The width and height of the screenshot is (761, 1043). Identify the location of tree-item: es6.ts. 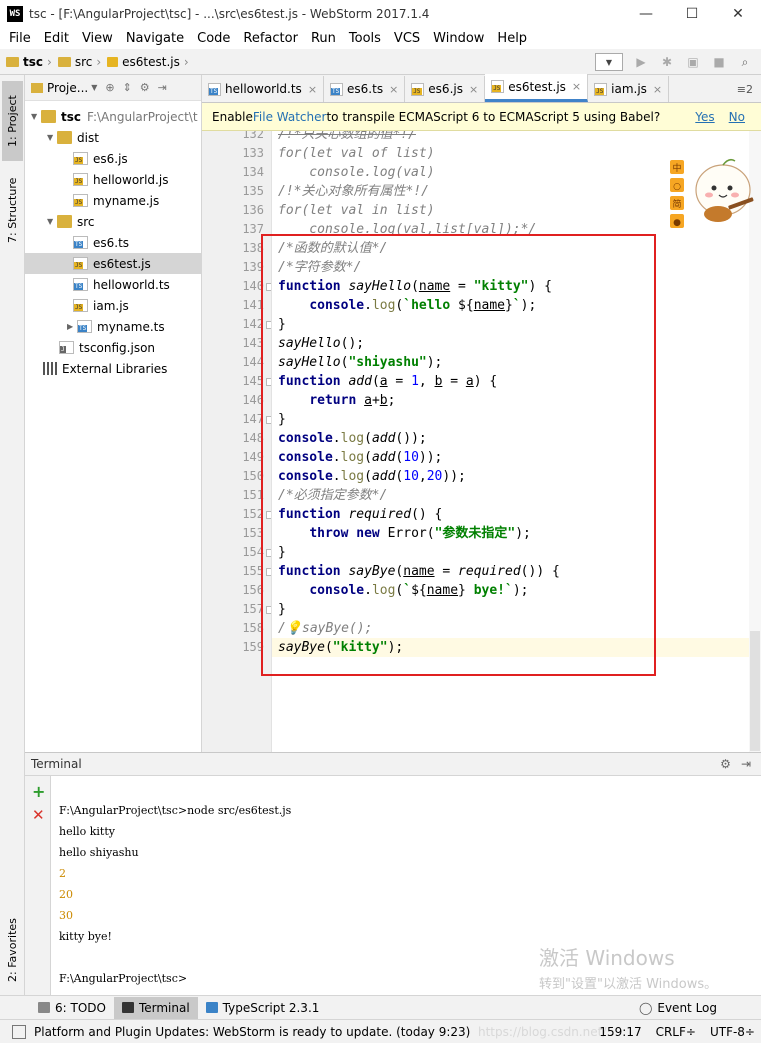
(113, 242).